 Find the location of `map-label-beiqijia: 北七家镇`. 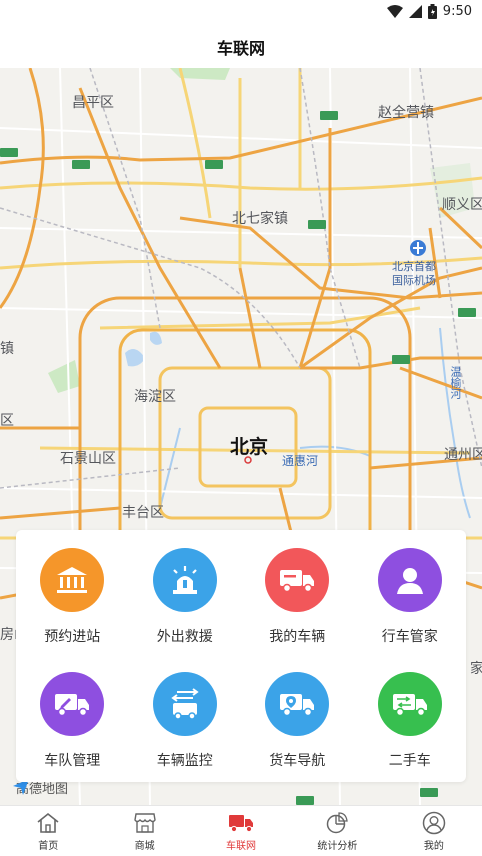

map-label-beiqijia: 北七家镇 is located at coordinates (260, 219).